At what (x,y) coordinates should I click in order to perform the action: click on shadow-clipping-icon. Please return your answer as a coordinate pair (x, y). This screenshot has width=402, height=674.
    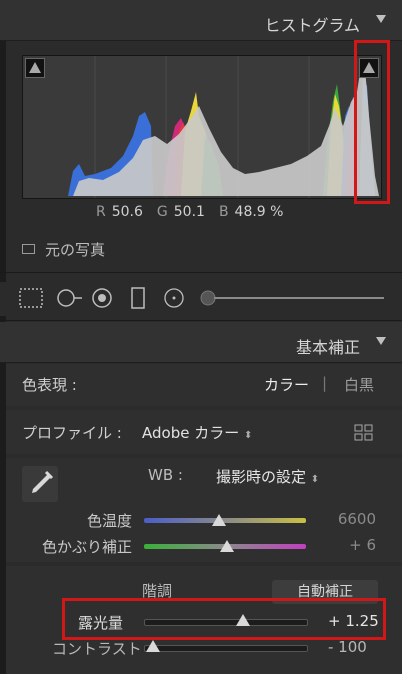
    Looking at the image, I should click on (35, 68).